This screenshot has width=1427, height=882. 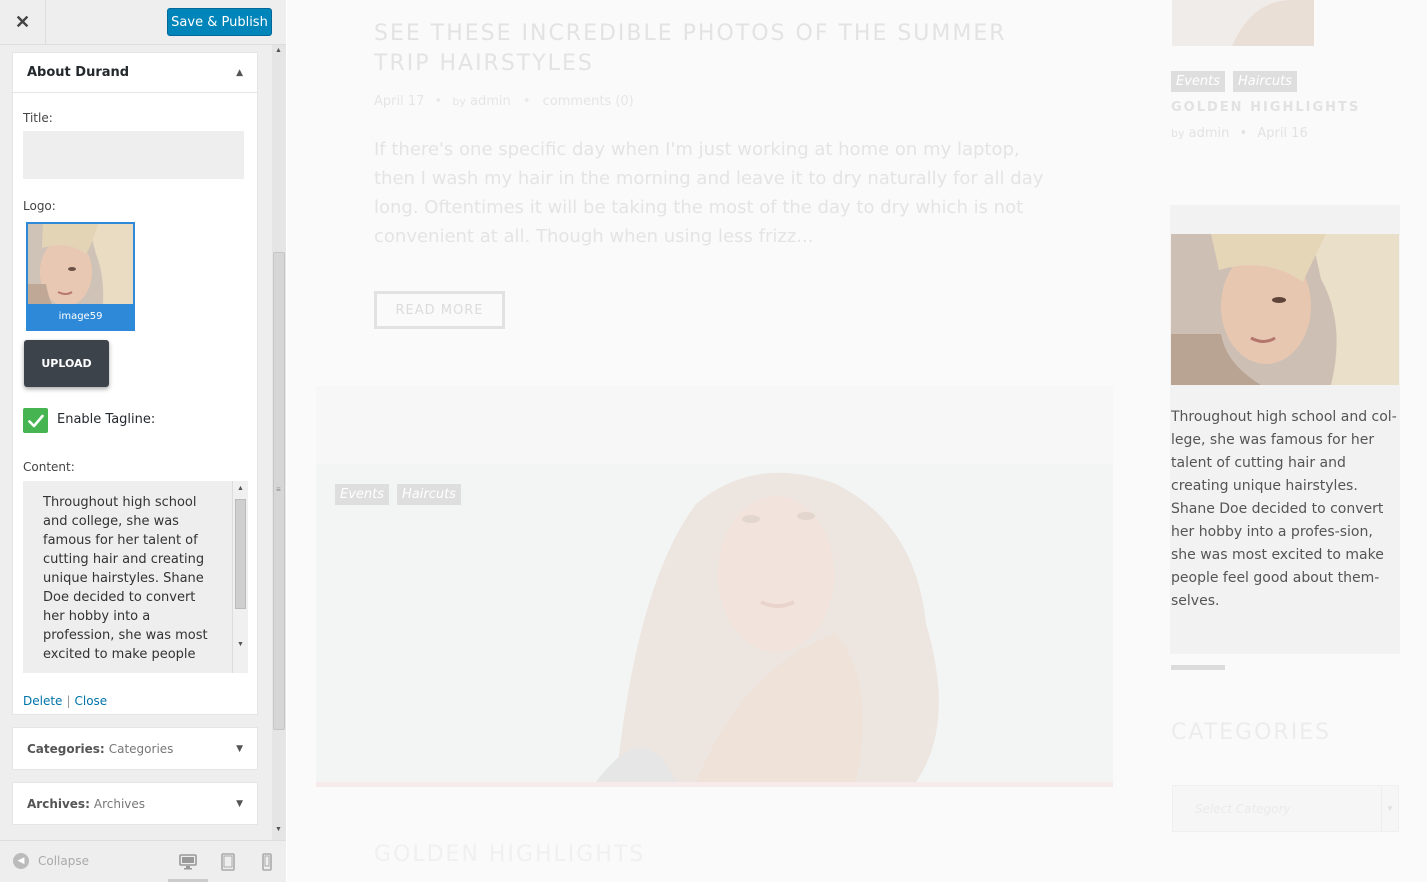 I want to click on logo-thumbnail: image59, so click(x=80, y=276).